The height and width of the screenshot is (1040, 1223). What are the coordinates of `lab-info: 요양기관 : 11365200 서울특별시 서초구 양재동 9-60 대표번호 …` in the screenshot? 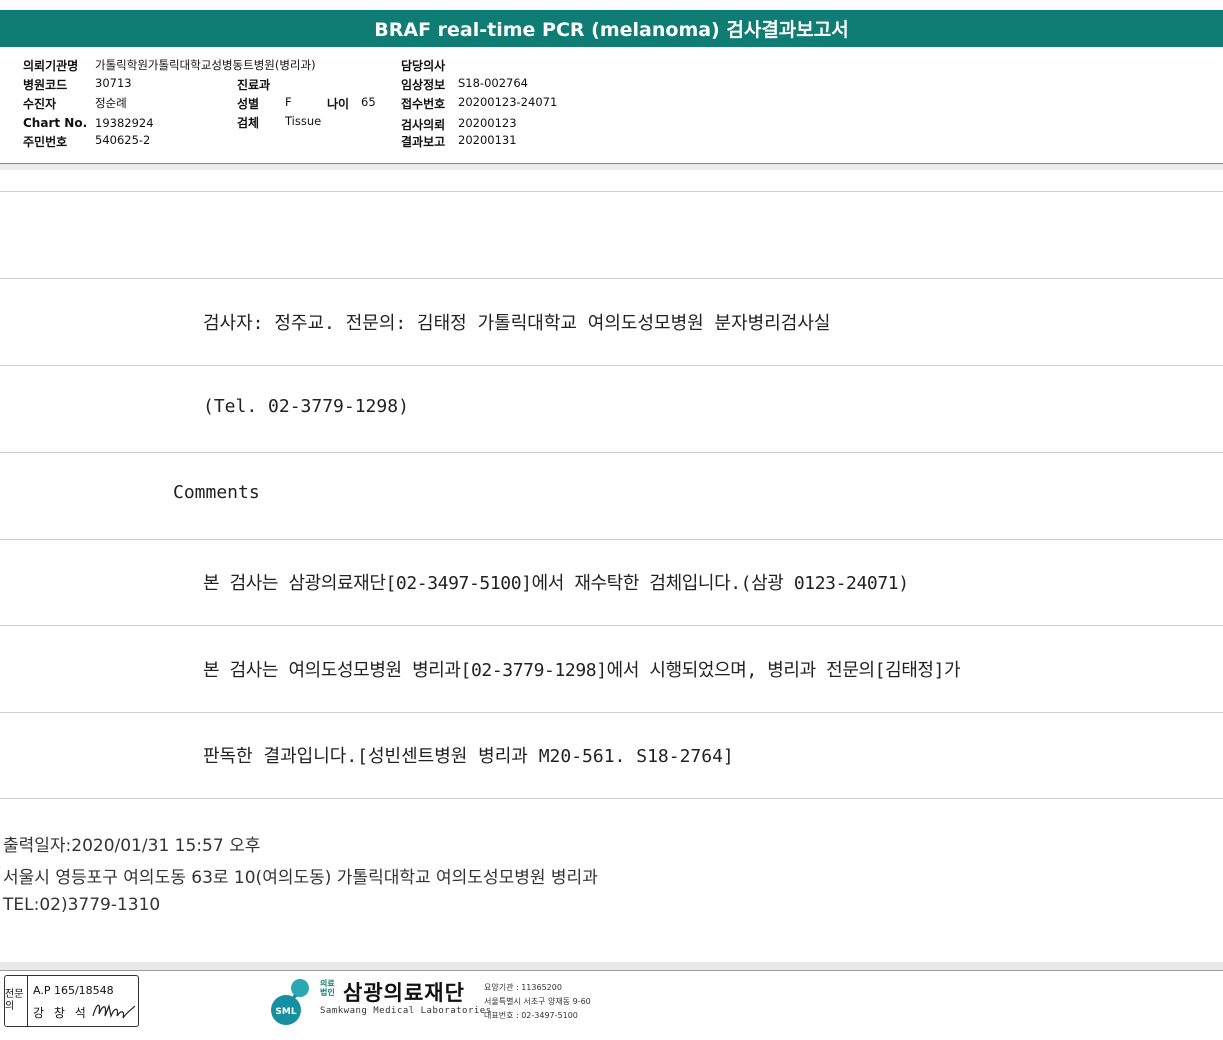 It's located at (537, 1002).